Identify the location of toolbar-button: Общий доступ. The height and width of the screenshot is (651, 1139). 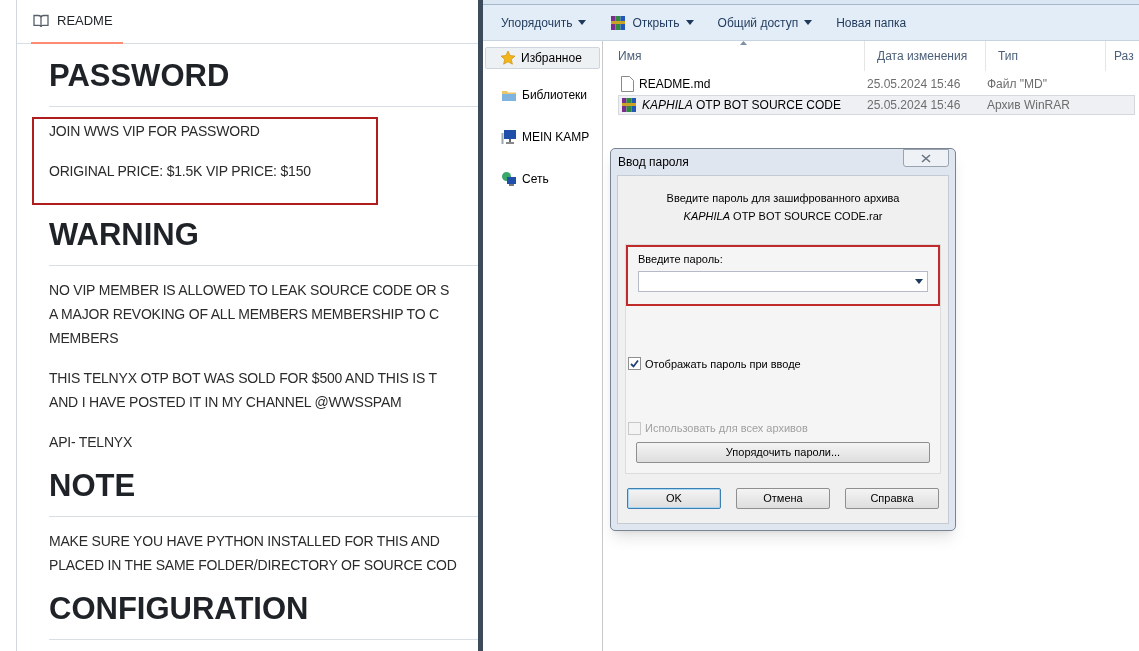
(765, 22).